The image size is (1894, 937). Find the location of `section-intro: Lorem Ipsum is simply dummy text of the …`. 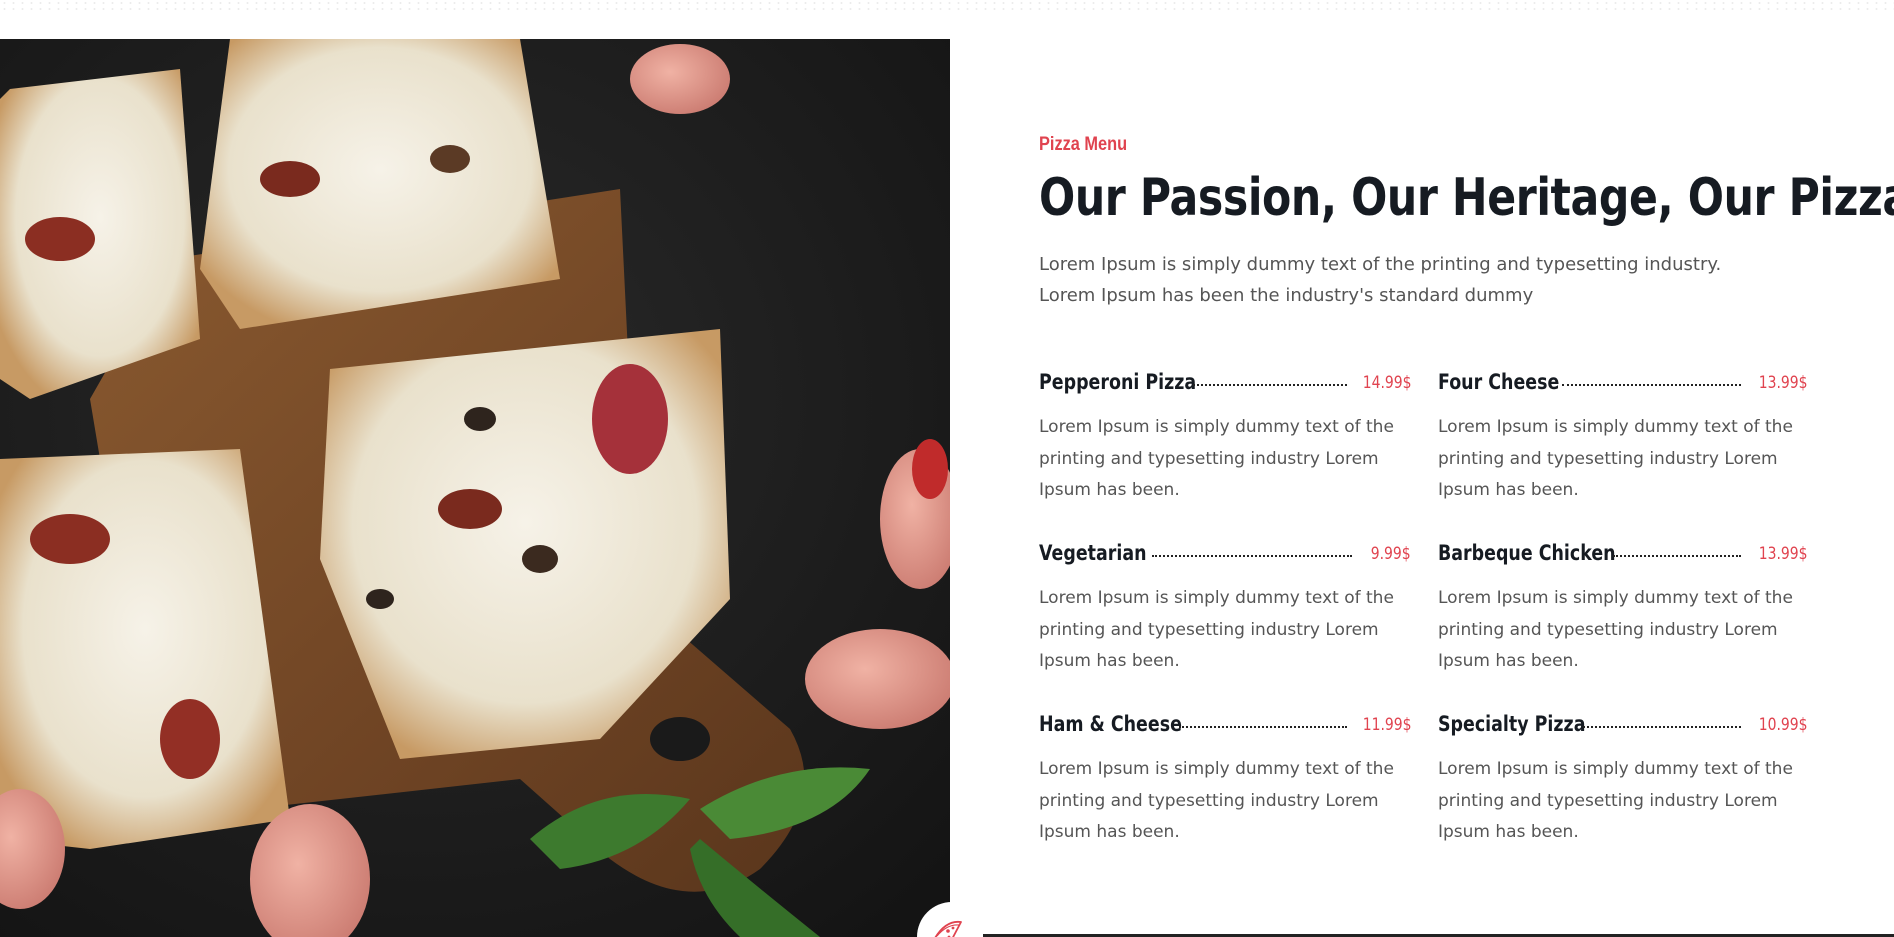

section-intro: Lorem Ipsum is simply dummy text of the … is located at coordinates (1399, 280).